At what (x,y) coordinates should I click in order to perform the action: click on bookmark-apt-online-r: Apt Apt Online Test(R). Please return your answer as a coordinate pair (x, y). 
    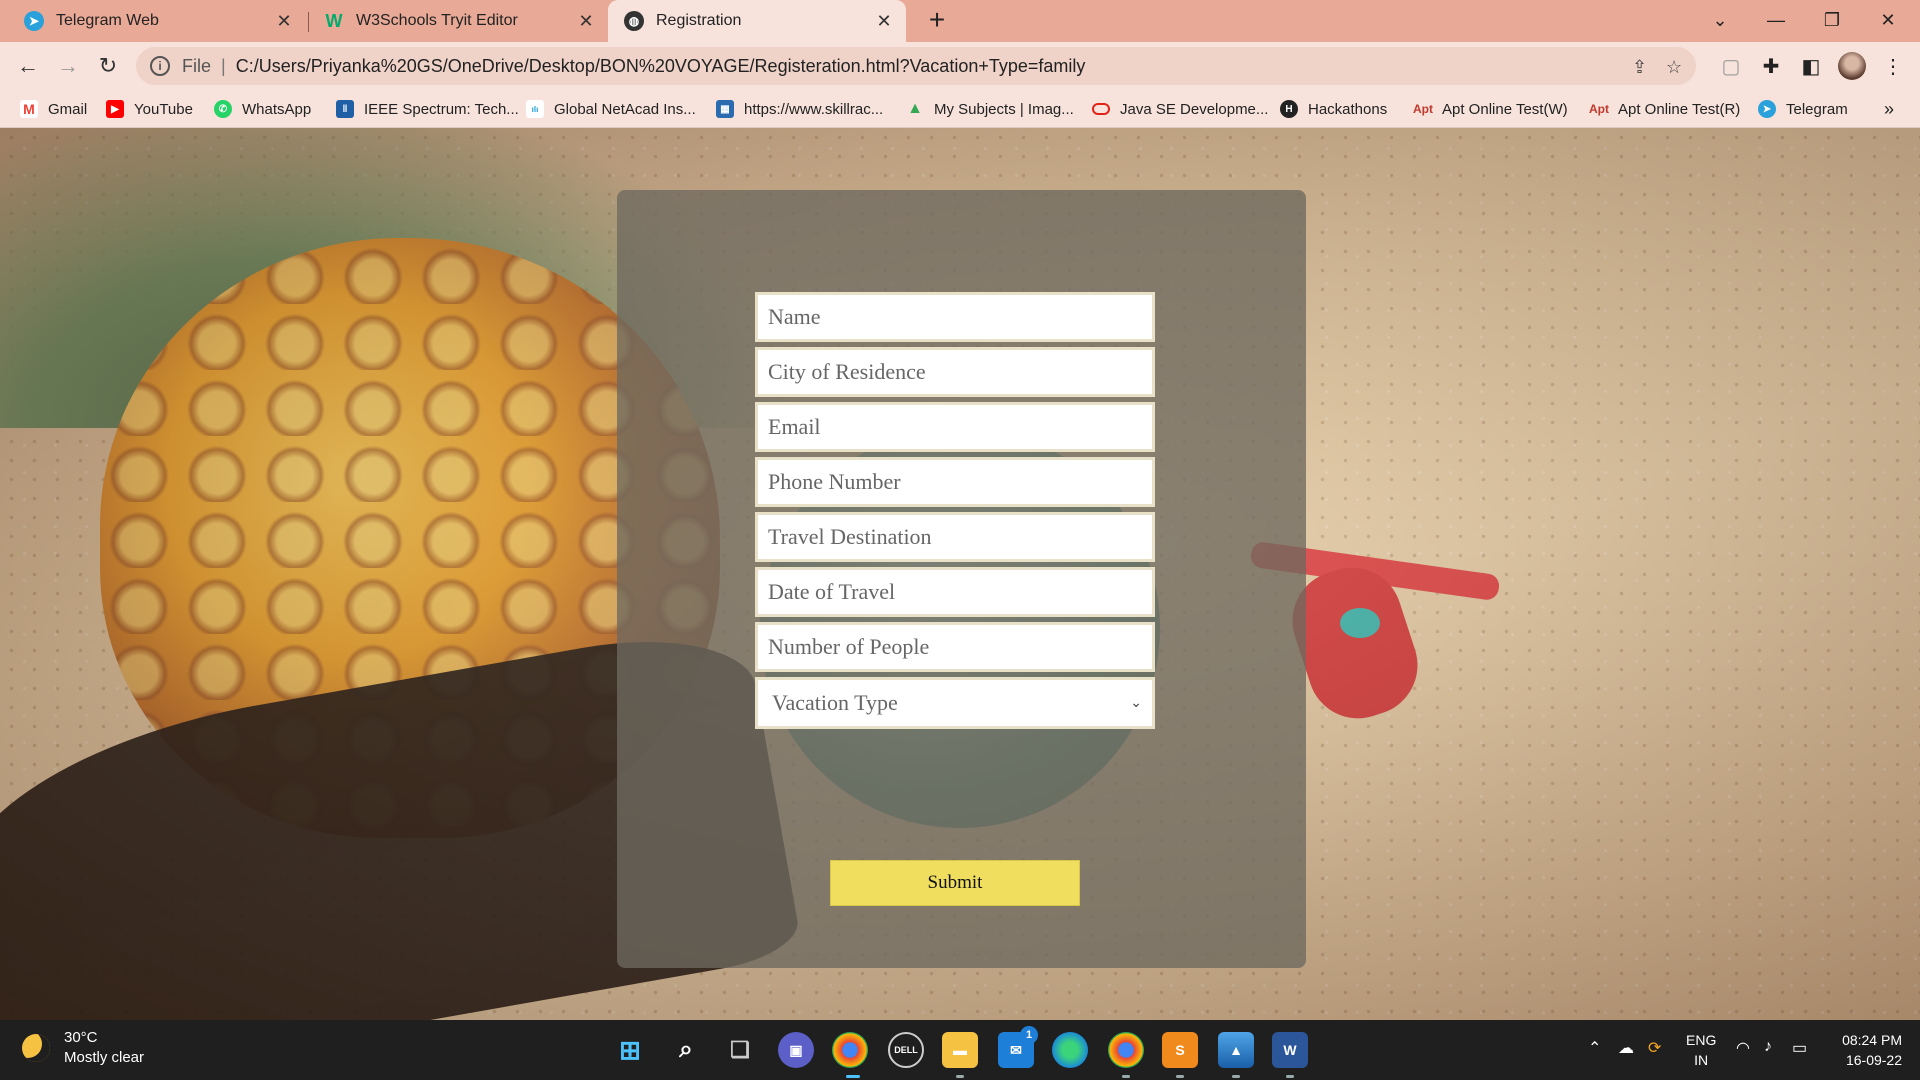
    Looking at the image, I should click on (1665, 109).